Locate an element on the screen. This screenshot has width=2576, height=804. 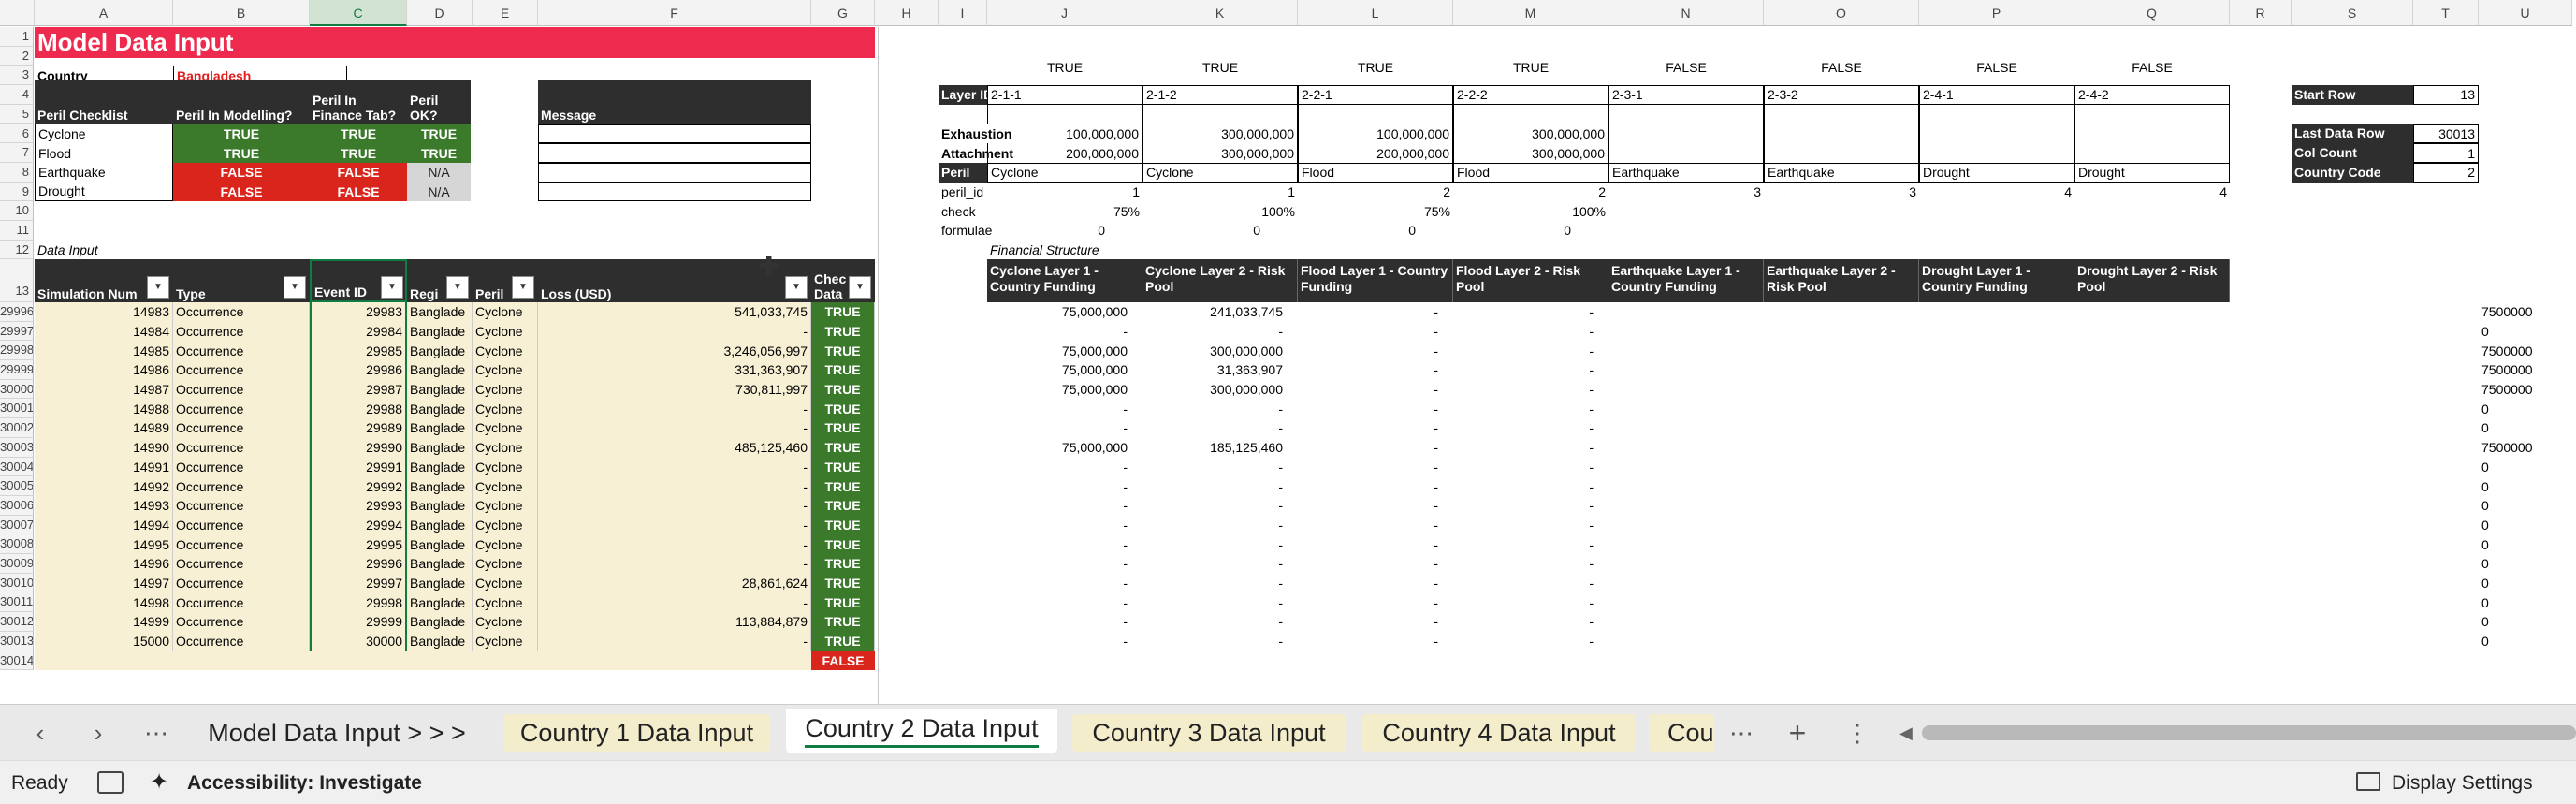
row-header: 5 is located at coordinates (17, 114).